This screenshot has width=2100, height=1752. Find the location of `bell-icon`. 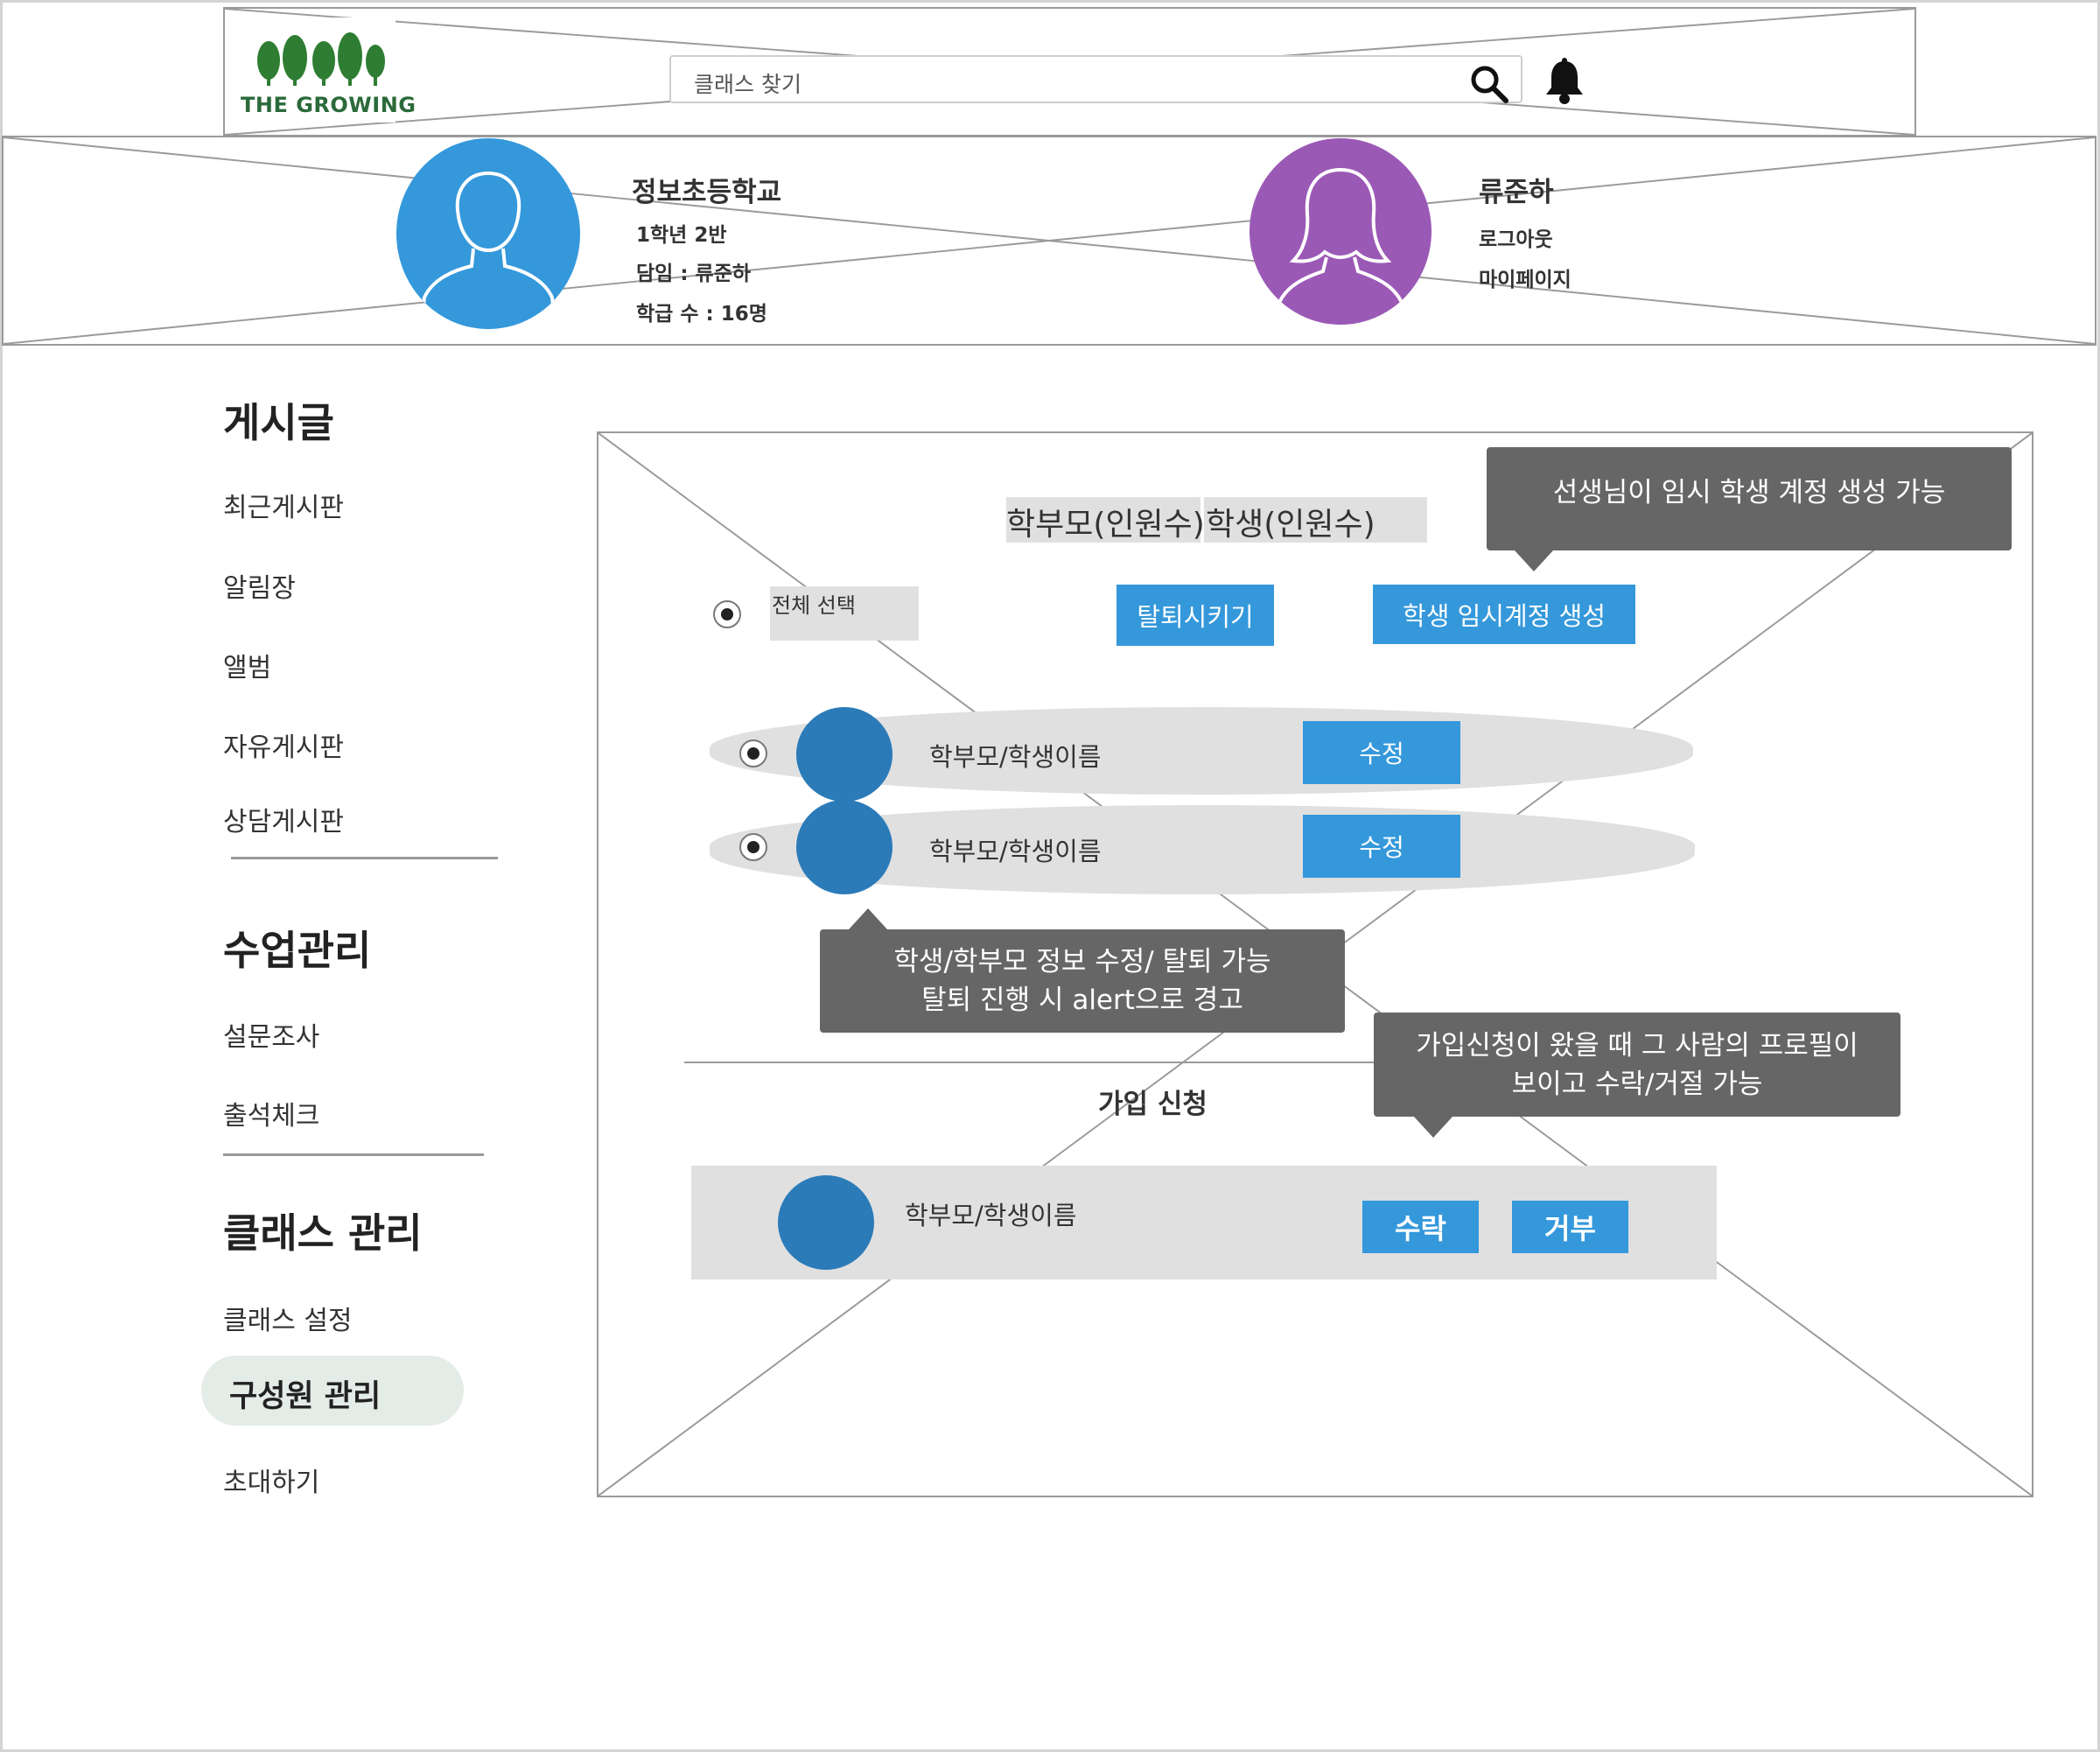

bell-icon is located at coordinates (1564, 81).